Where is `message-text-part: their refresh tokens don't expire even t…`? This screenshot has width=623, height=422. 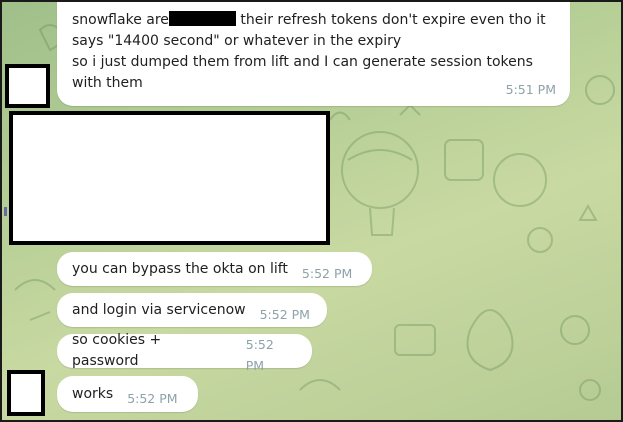
message-text-part: their refresh tokens don't expire even t… is located at coordinates (390, 20).